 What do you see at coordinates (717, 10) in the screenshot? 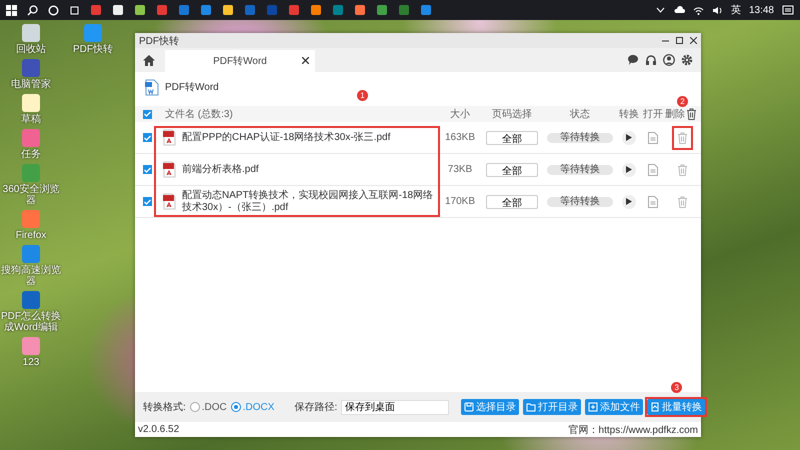
I see `speaker-icon` at bounding box center [717, 10].